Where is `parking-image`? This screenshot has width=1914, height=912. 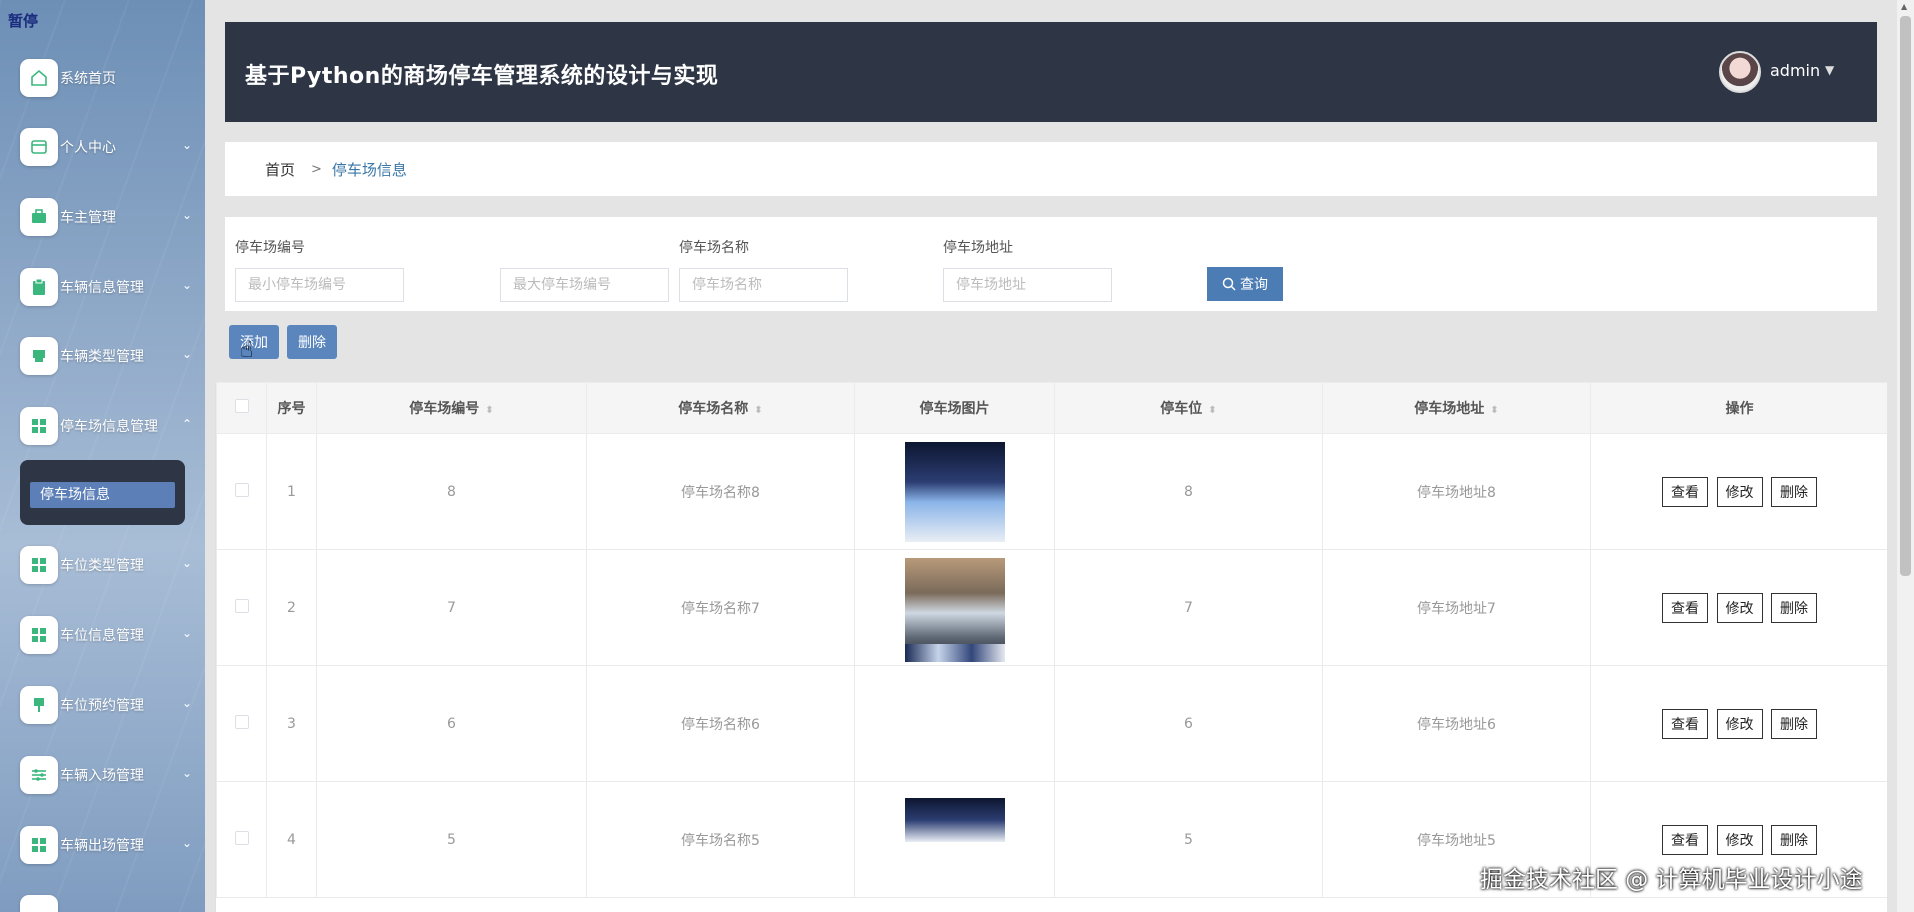
parking-image is located at coordinates (954, 491).